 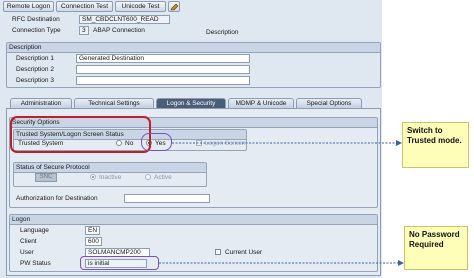 I want to click on trusted-mode-callout: Switch to Trusted mode., so click(x=435, y=145).